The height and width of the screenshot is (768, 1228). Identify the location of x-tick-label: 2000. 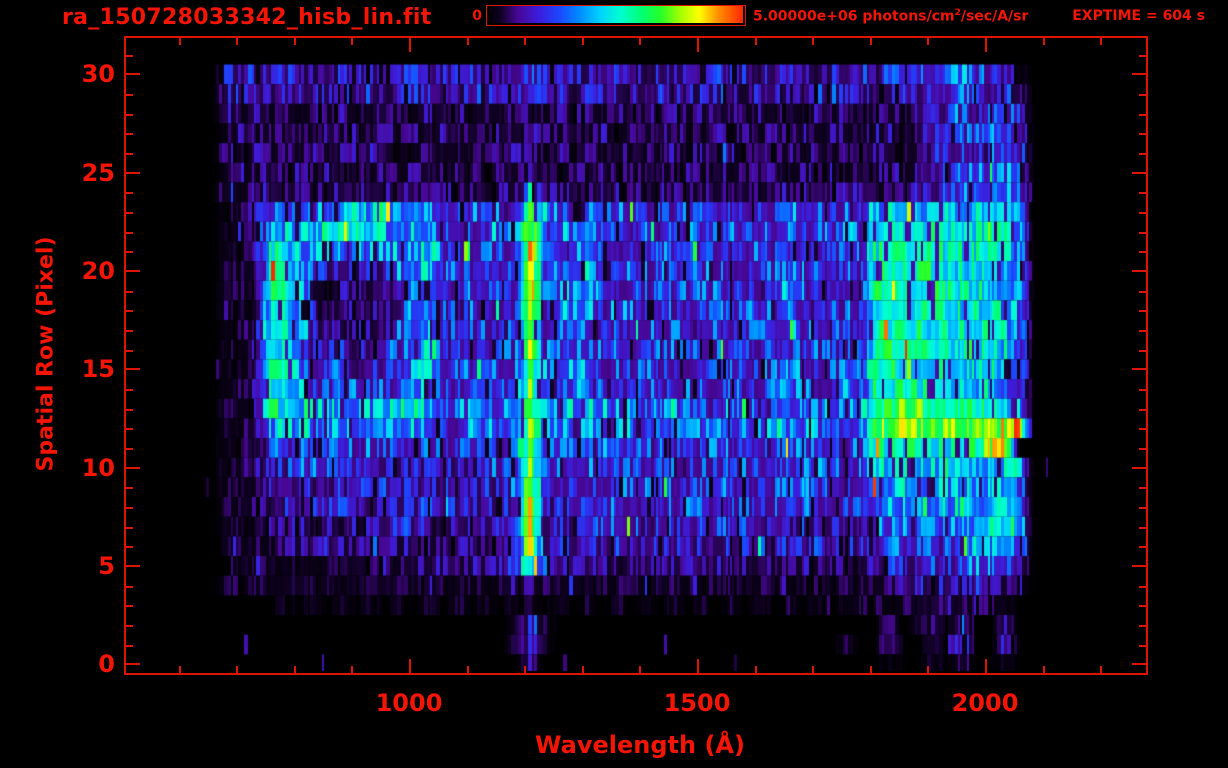
(985, 703).